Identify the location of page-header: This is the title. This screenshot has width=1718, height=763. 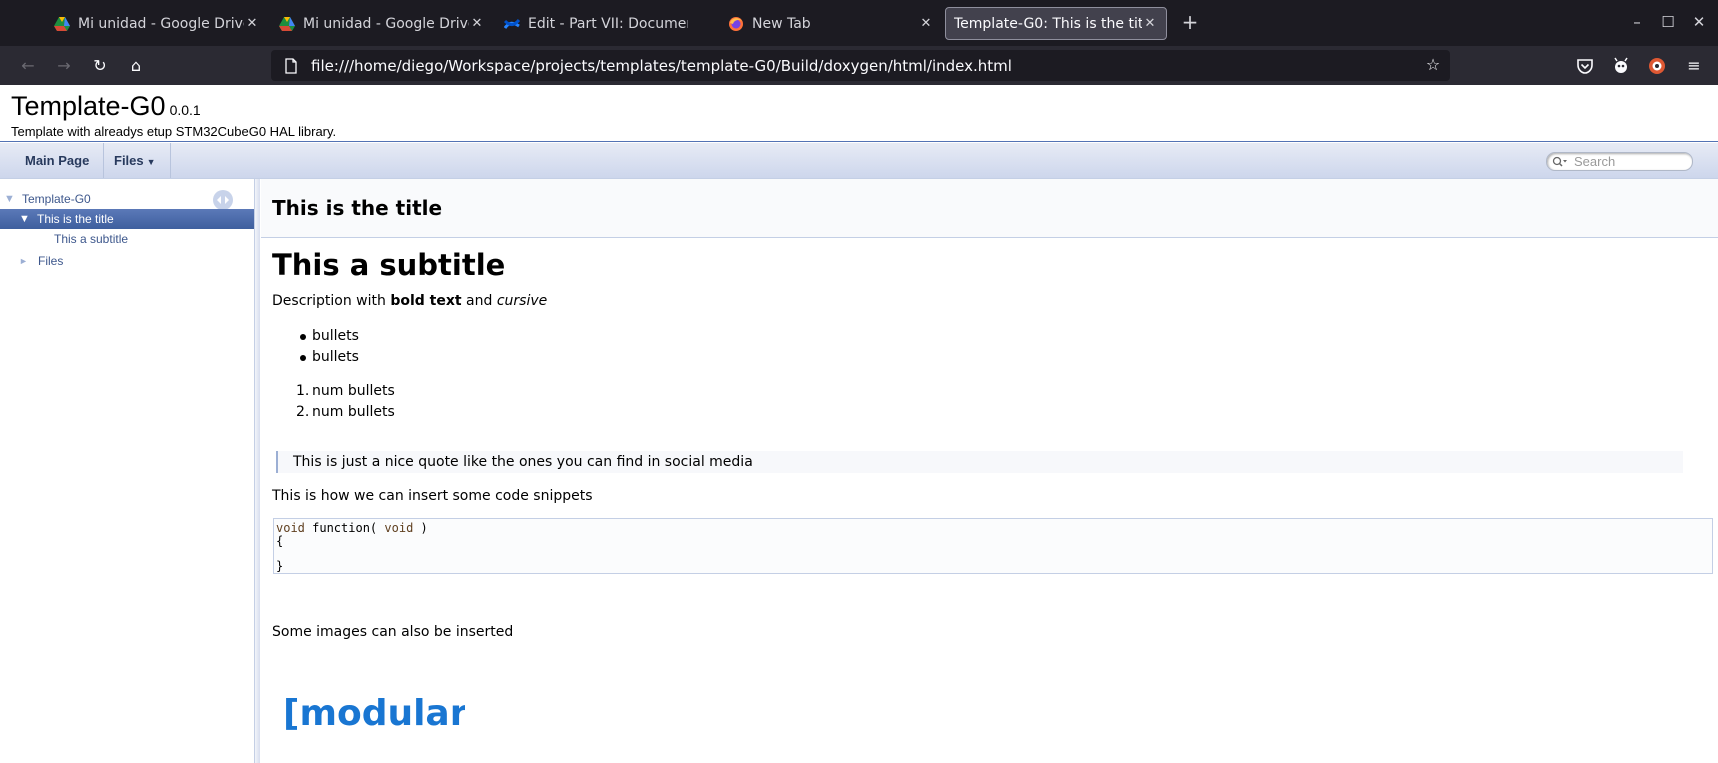
(989, 208).